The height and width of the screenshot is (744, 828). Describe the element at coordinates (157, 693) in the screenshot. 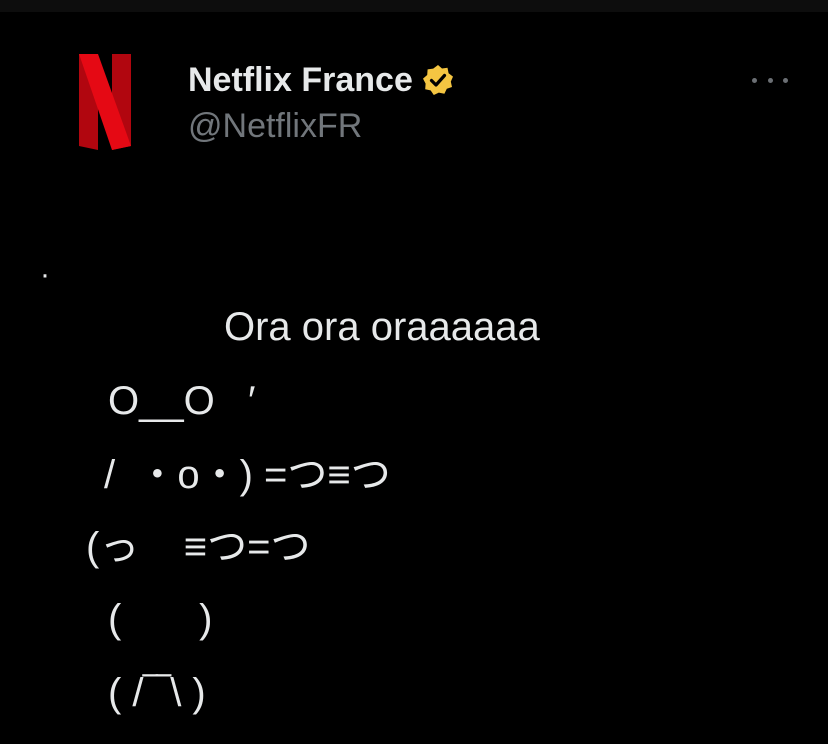

I see `ascii-art-line: ( /‾‾\ )` at that location.